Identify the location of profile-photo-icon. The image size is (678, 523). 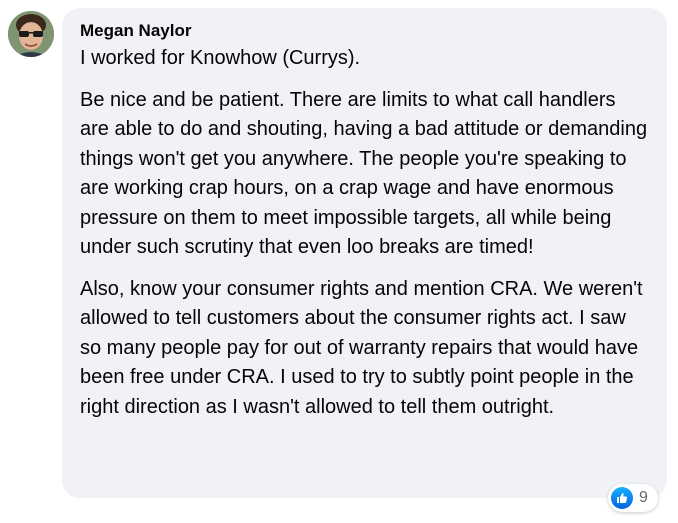
(31, 34).